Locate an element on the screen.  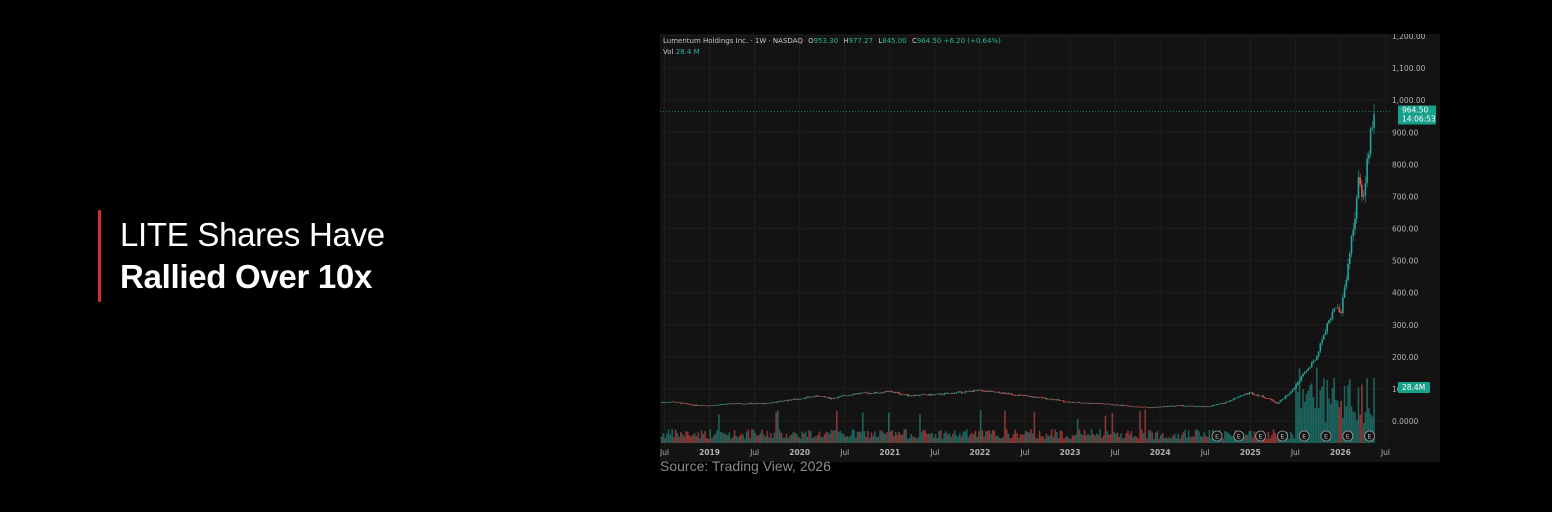
x-tick-label: 2023 is located at coordinates (1070, 452).